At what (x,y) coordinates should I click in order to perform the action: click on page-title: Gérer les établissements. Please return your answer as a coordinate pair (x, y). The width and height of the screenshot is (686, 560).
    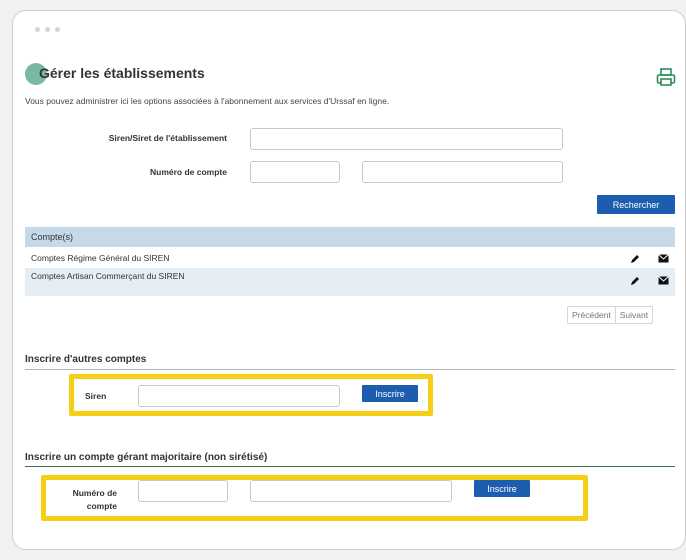
    Looking at the image, I should click on (122, 73).